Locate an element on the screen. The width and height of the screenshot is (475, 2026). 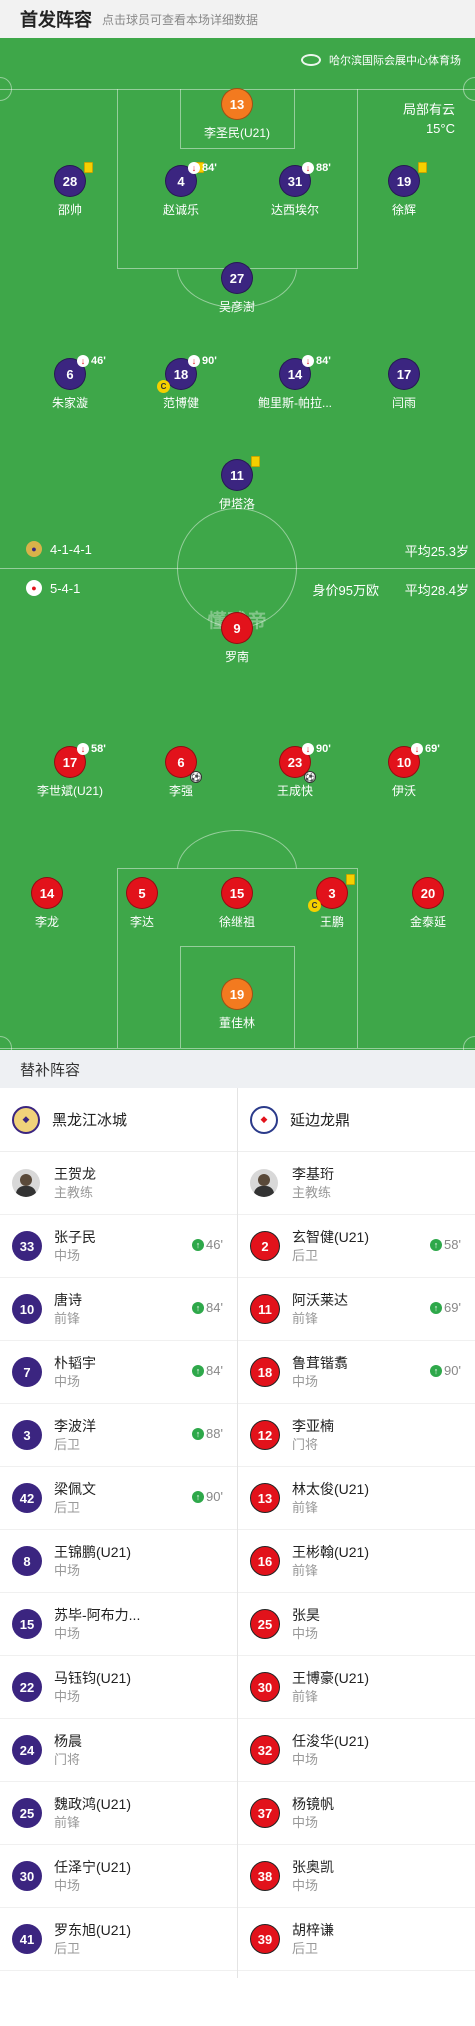
away-sub-row: 39 胡梓谦 后卫 is located at coordinates (356, 1939).